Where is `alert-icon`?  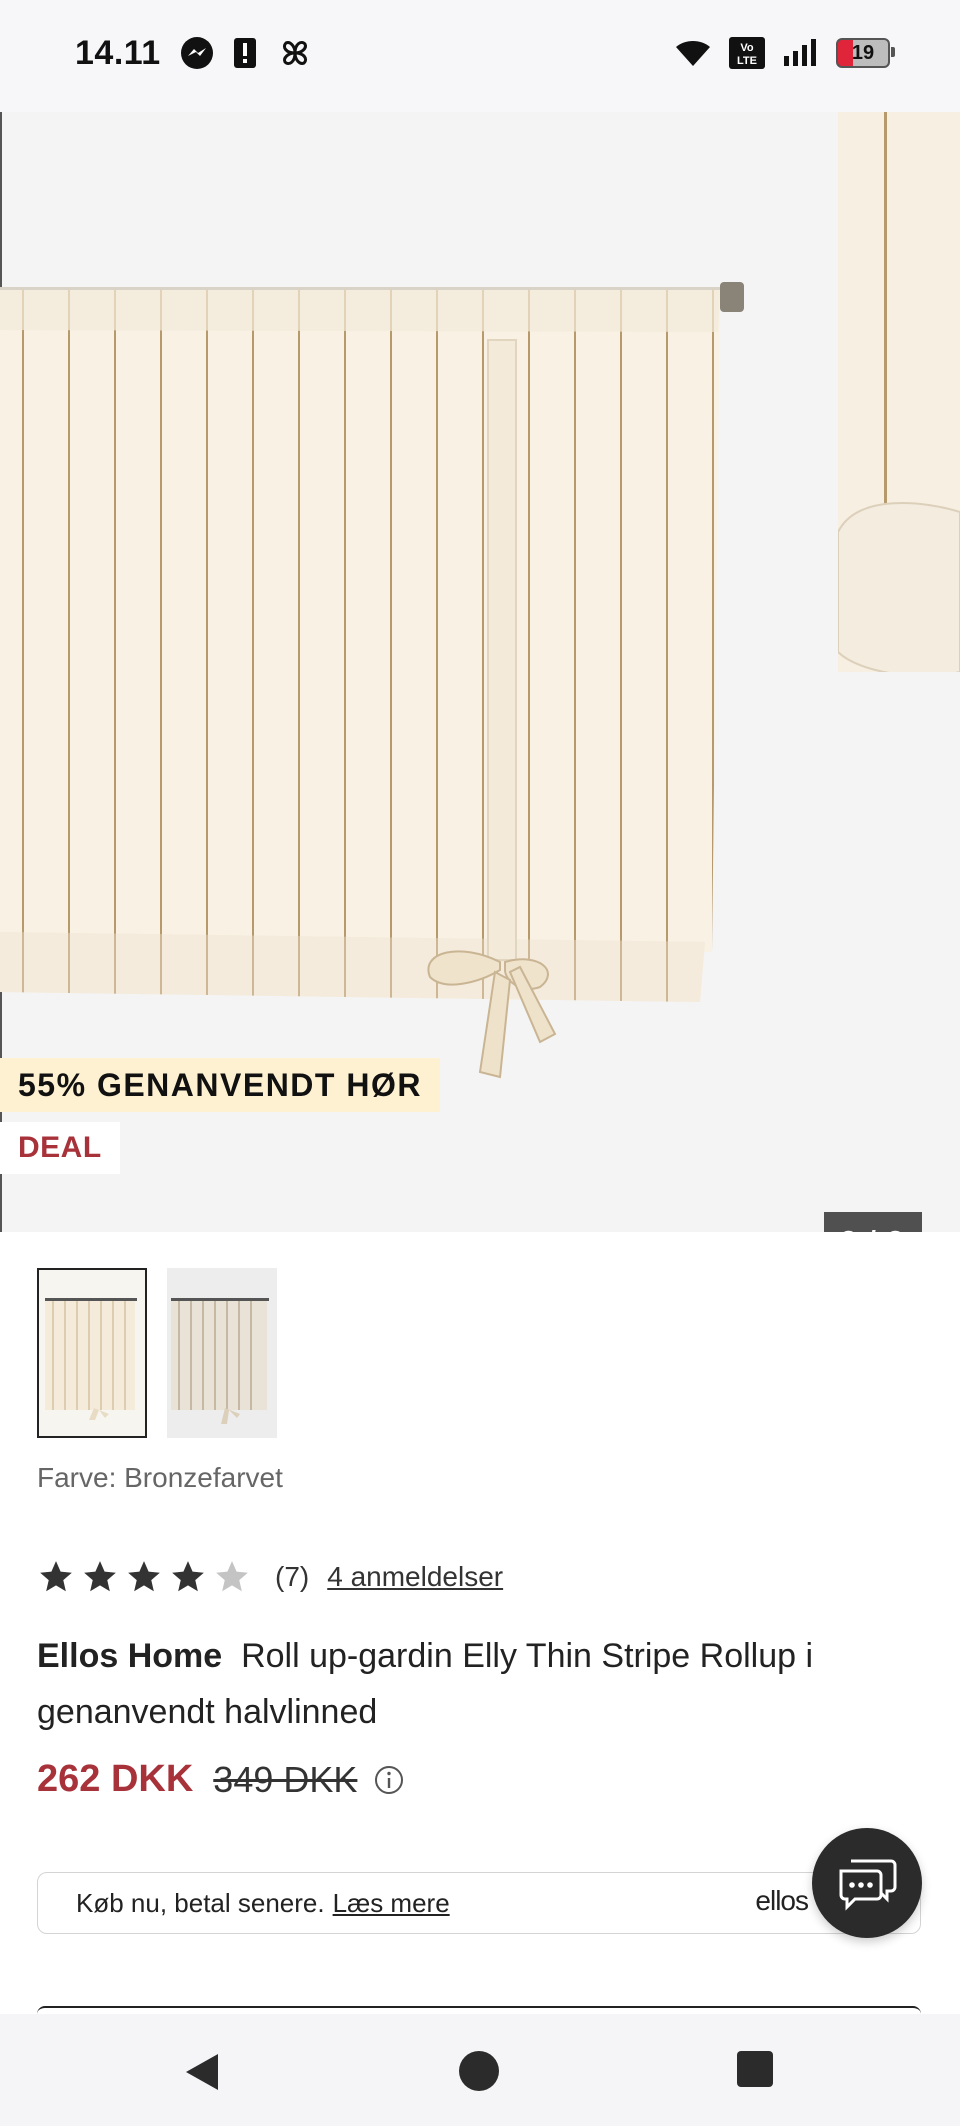
alert-icon is located at coordinates (245, 53).